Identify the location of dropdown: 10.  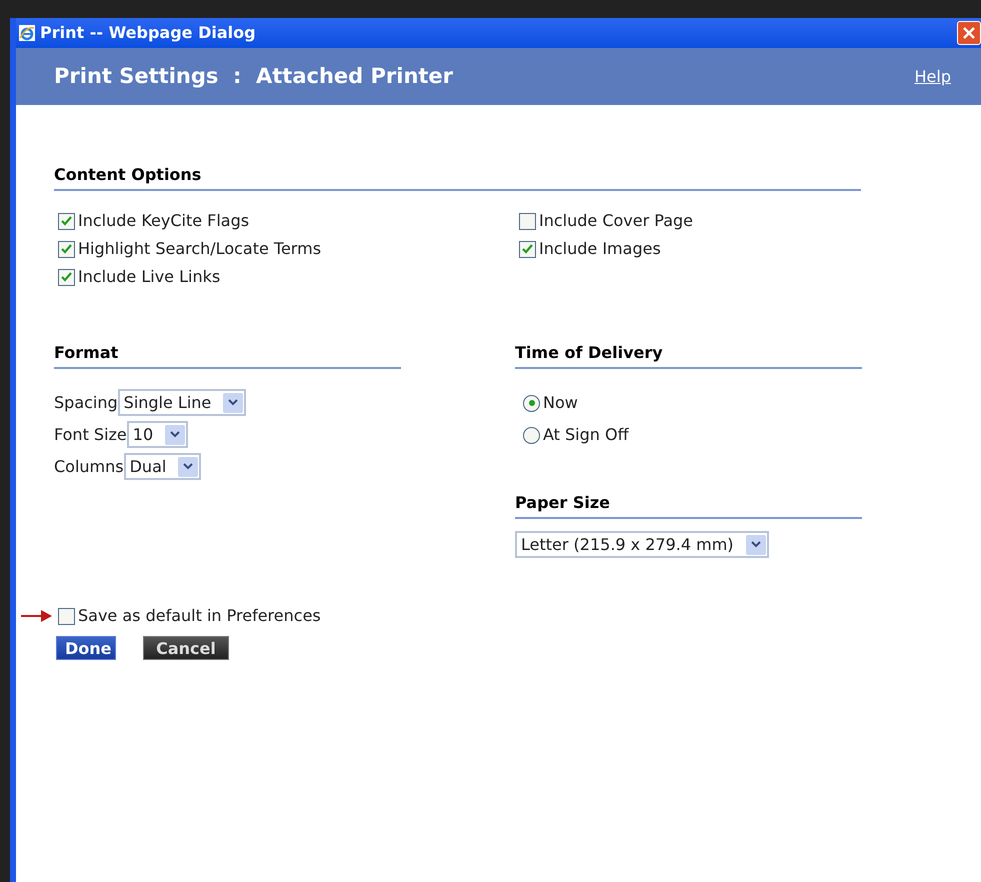
(157, 434).